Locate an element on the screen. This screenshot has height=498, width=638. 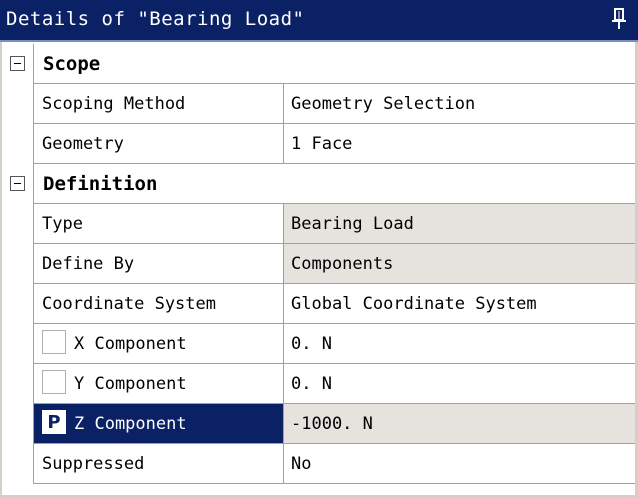
property-row-suppressed: Suppressed No is located at coordinates (319, 464).